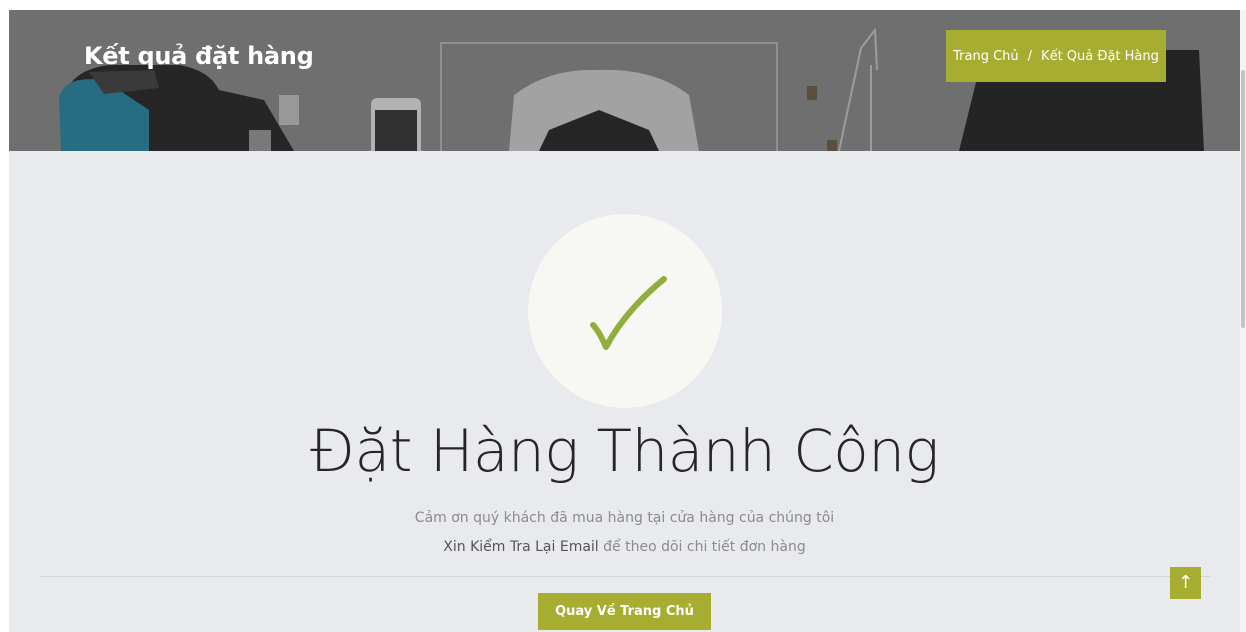 The height and width of the screenshot is (632, 1246). I want to click on divider, so click(625, 576).